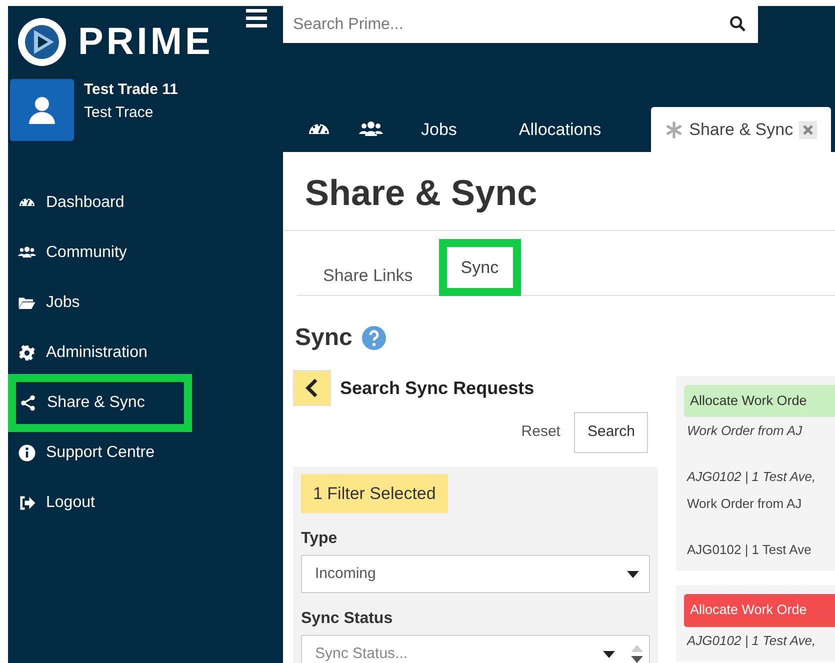 Image resolution: width=835 pixels, height=663 pixels. Describe the element at coordinates (27, 453) in the screenshot. I see `info-icon` at that location.